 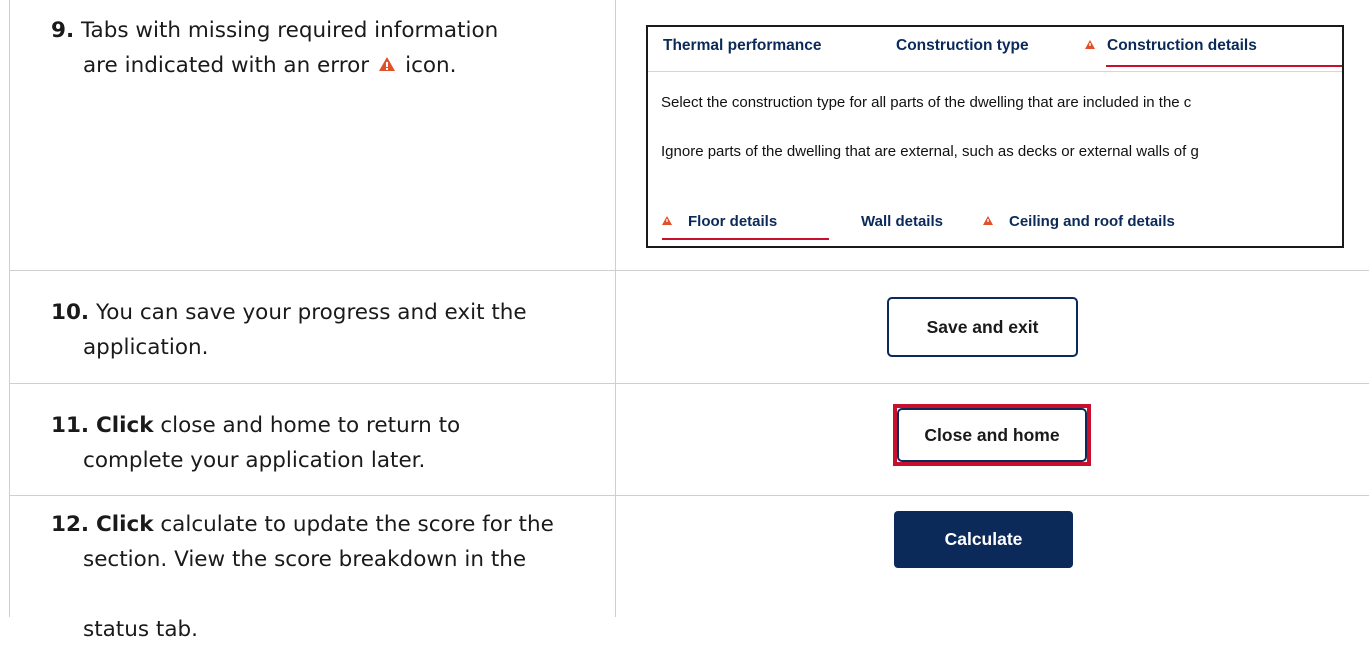 I want to click on save-and-exit-button: Save and exit, so click(x=982, y=327).